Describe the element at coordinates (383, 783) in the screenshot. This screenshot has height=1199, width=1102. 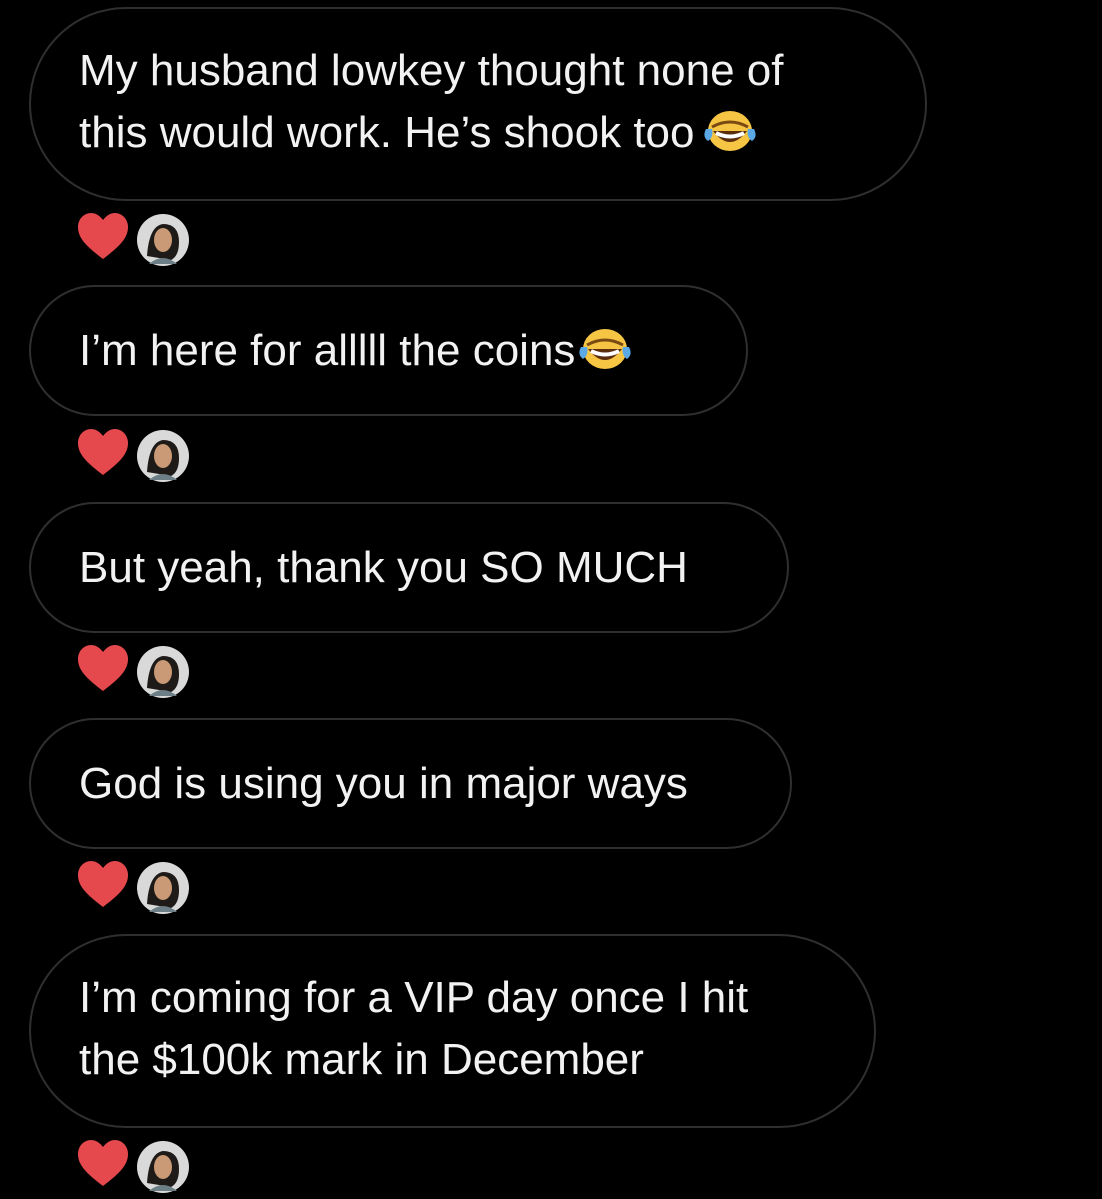
I see `message-text: God is using you in major ways` at that location.